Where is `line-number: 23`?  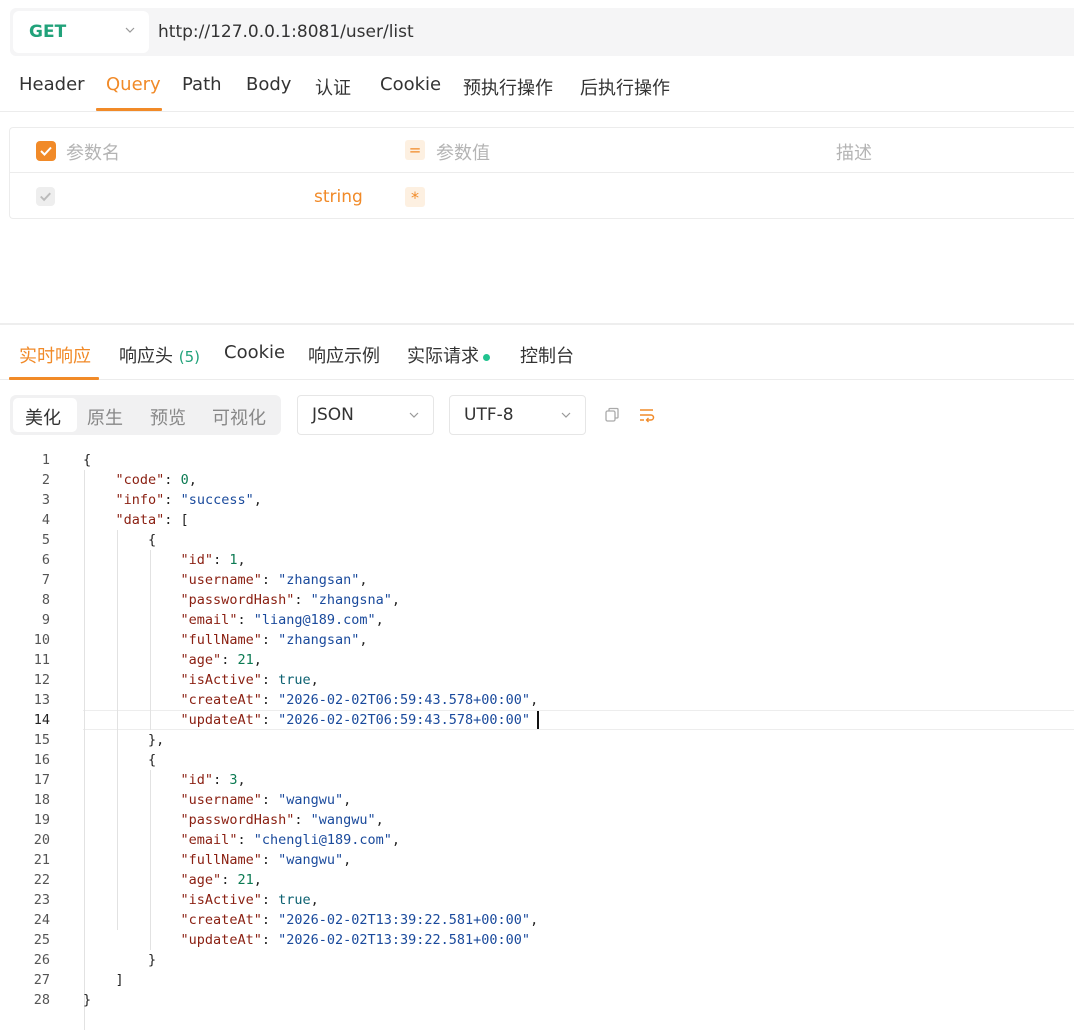 line-number: 23 is located at coordinates (41, 900).